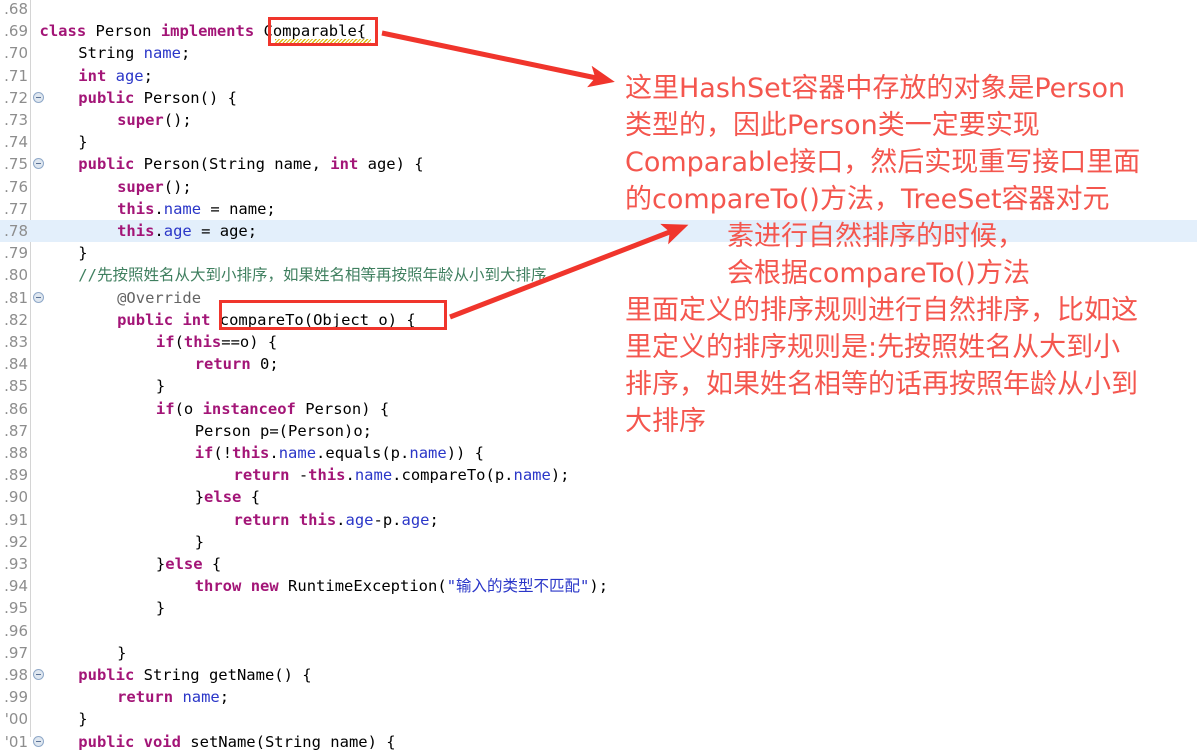 This screenshot has height=753, width=1197. I want to click on line-number: .98, so click(16, 675).